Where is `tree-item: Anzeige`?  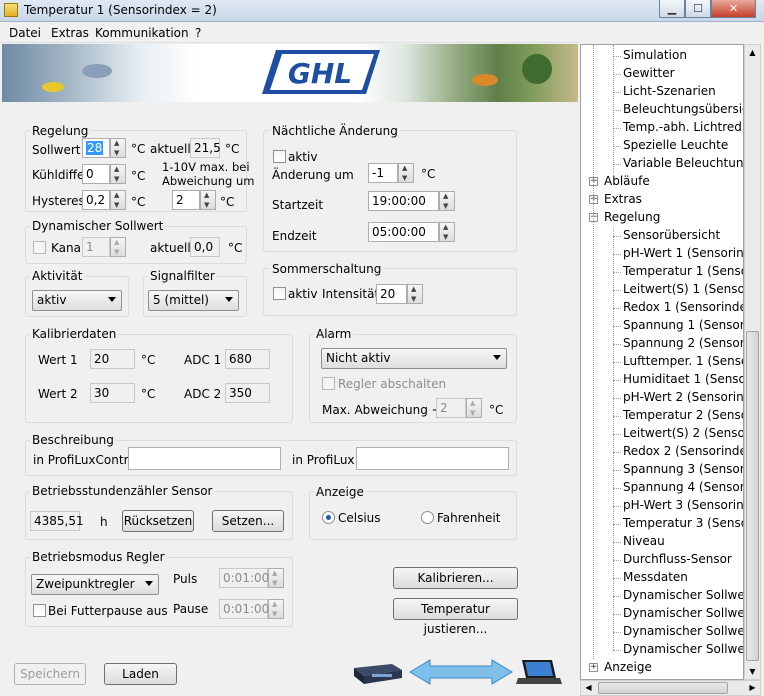 tree-item: Anzeige is located at coordinates (628, 667).